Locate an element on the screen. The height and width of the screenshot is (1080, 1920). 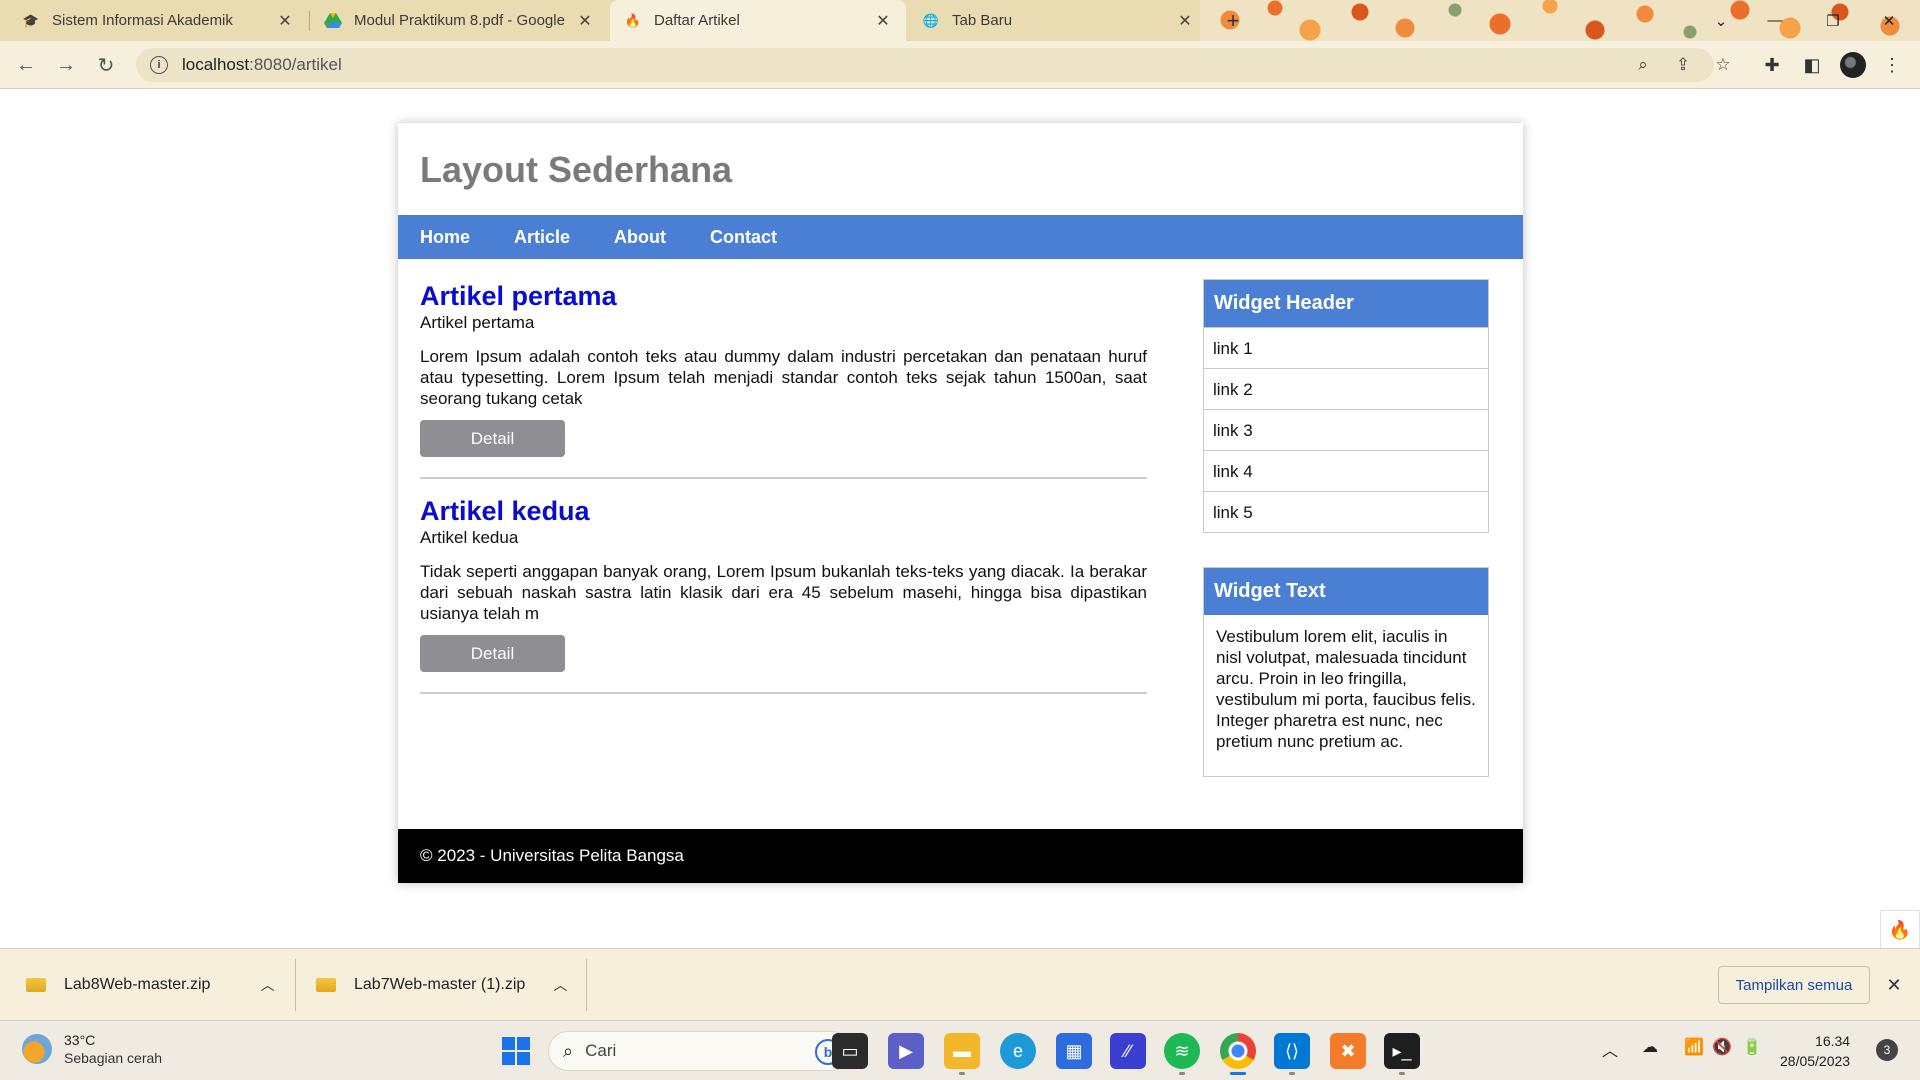
chrome-icon is located at coordinates (1238, 1054).